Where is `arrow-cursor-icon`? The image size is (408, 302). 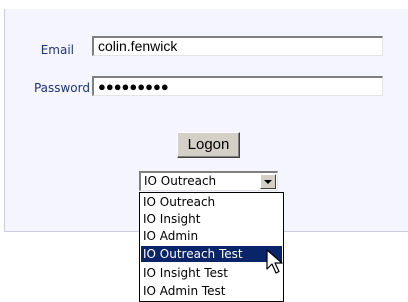 arrow-cursor-icon is located at coordinates (274, 261).